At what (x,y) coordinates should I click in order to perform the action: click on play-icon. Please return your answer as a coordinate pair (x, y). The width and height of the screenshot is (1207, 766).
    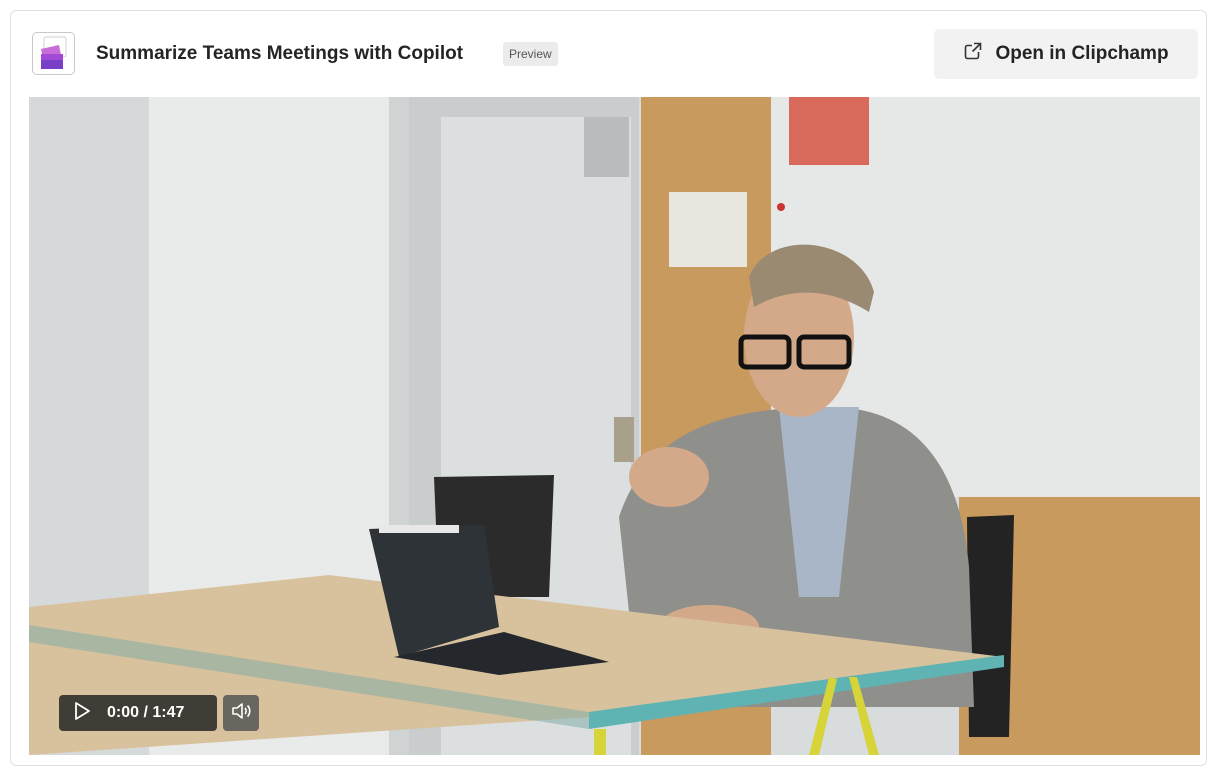
    Looking at the image, I should click on (82, 713).